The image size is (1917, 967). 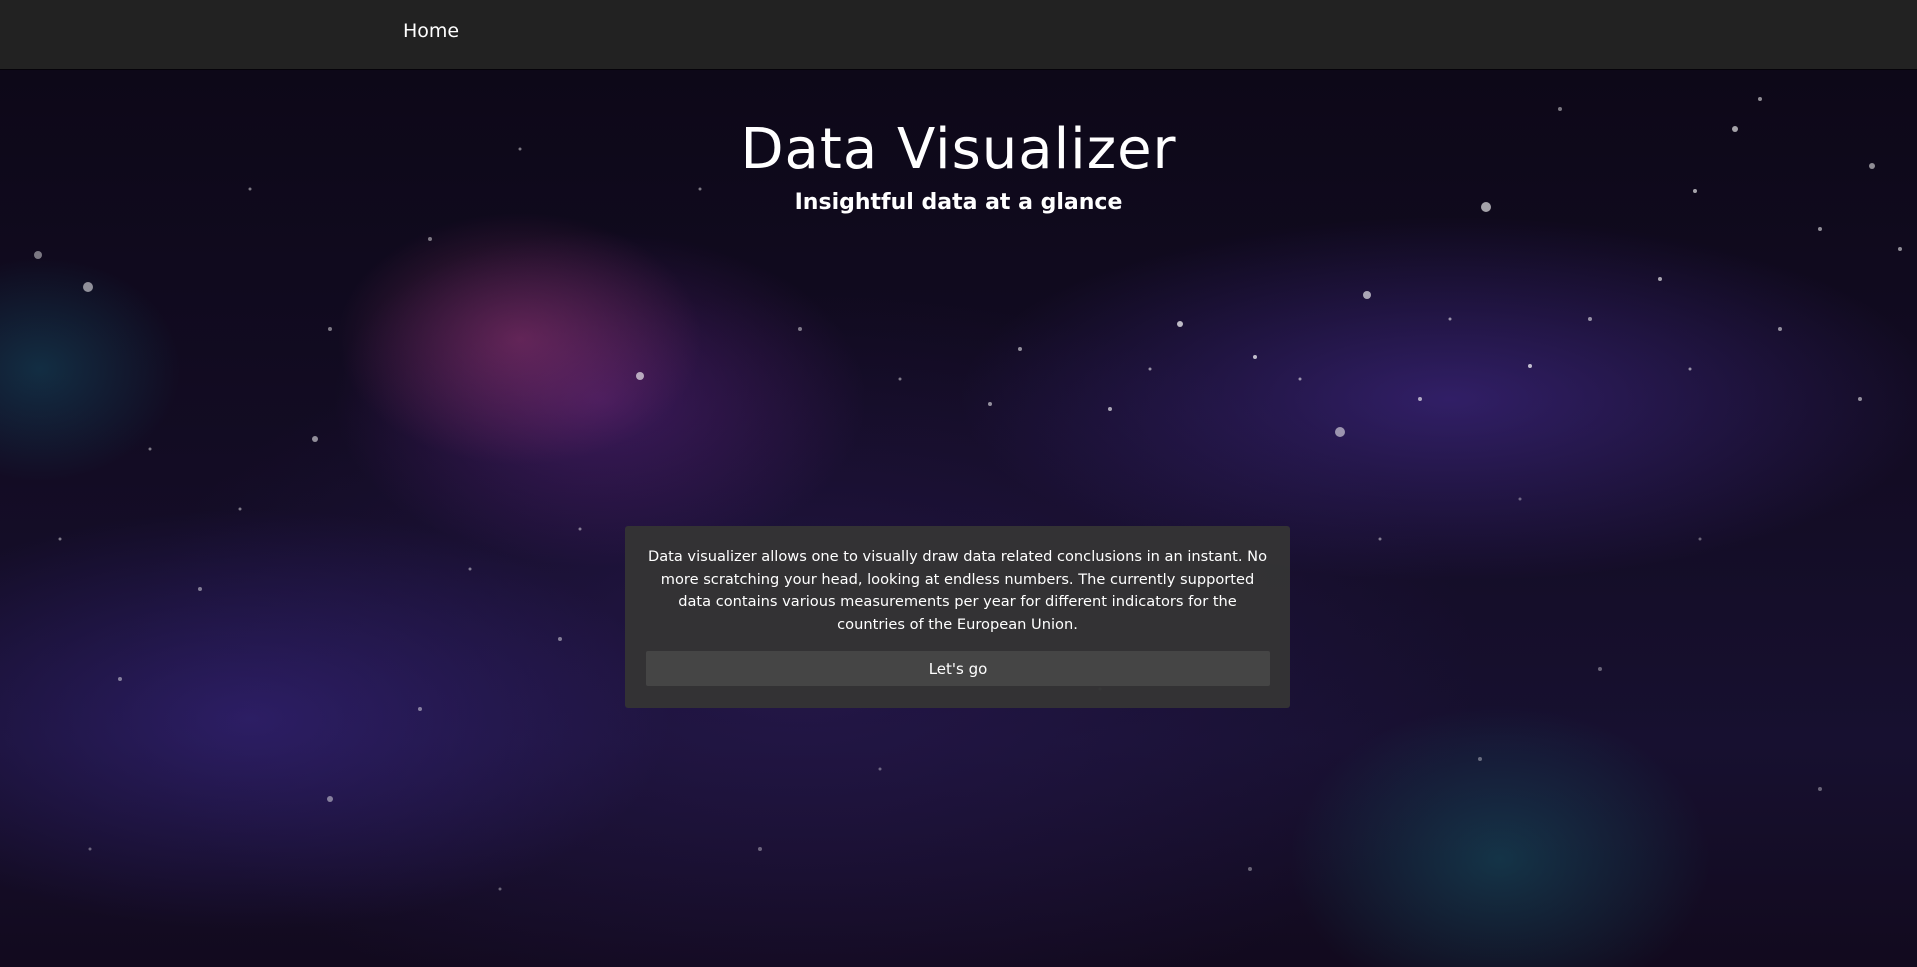 I want to click on nav-home-link: Home, so click(x=431, y=31).